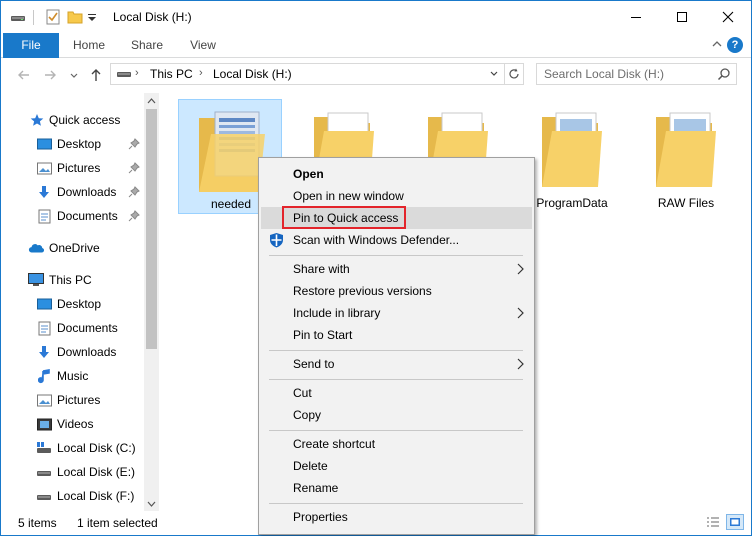 This screenshot has width=752, height=536. I want to click on details-view-icon, so click(713, 522).